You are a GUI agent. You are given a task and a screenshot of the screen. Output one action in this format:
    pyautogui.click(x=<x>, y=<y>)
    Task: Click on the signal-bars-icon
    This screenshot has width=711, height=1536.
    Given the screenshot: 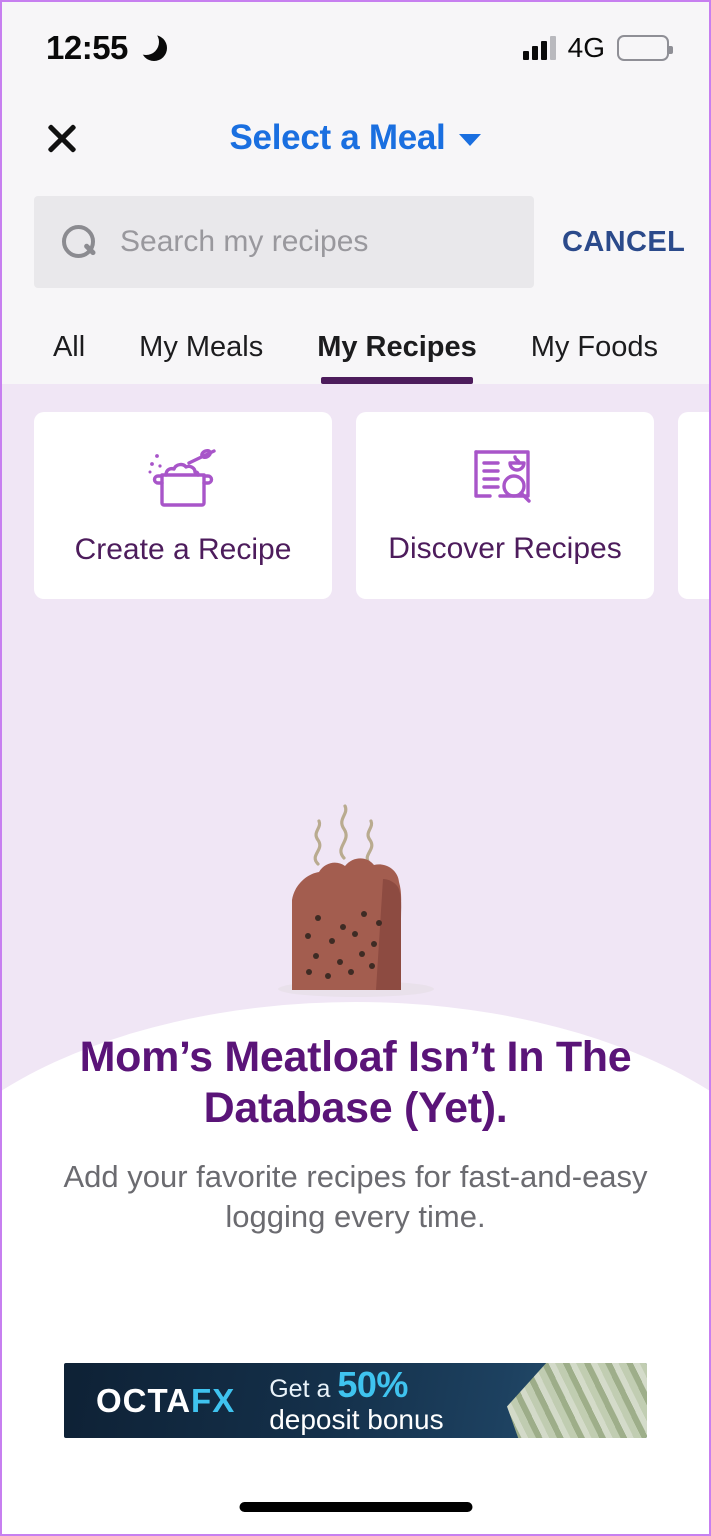 What is the action you would take?
    pyautogui.click(x=539, y=48)
    